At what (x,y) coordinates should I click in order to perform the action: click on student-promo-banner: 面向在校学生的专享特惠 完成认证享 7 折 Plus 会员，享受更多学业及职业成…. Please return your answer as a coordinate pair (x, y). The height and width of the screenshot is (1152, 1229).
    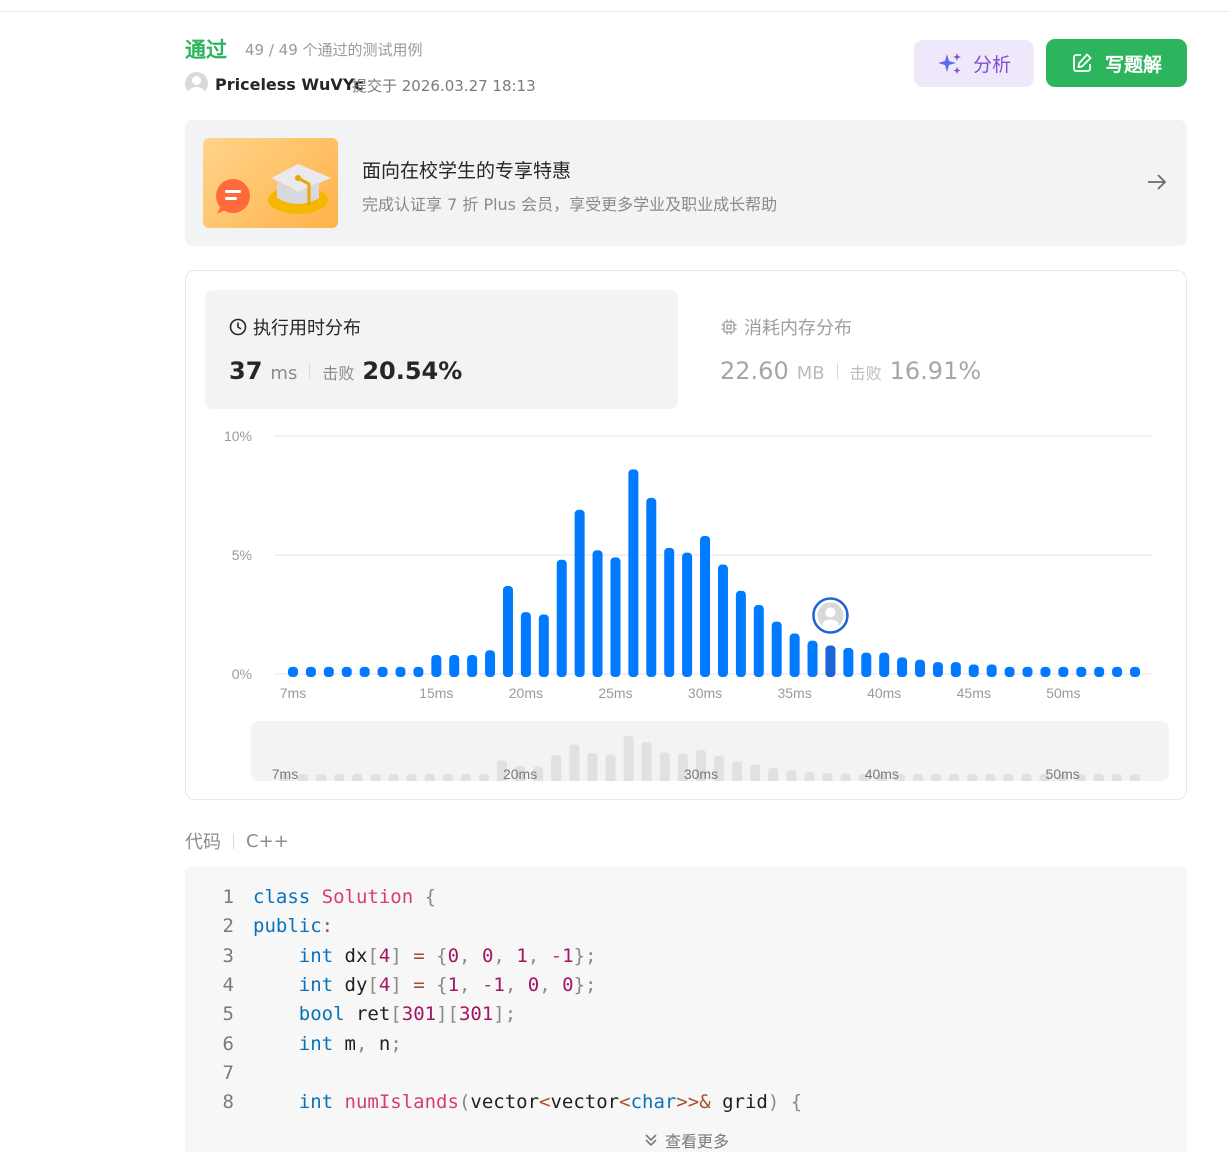
    Looking at the image, I should click on (686, 183).